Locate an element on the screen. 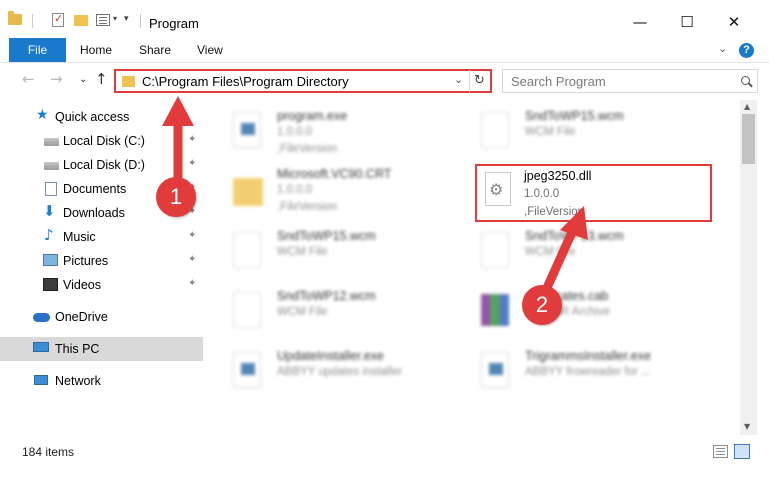 This screenshot has height=478, width=769. file-name: TrigrammsInstaller.exe is located at coordinates (588, 356).